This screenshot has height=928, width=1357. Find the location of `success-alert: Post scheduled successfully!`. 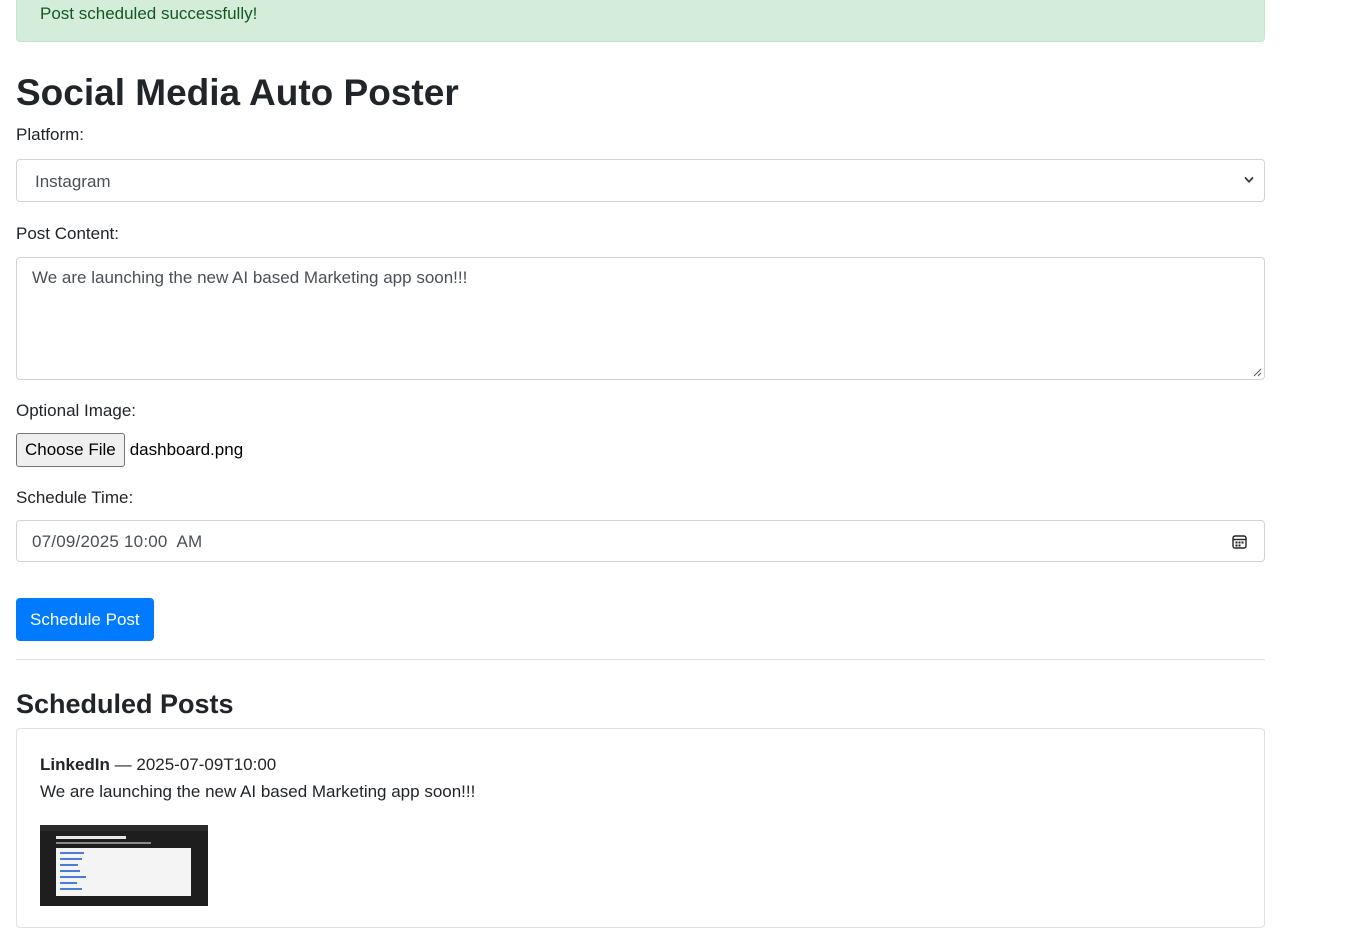

success-alert: Post scheduled successfully! is located at coordinates (640, 21).